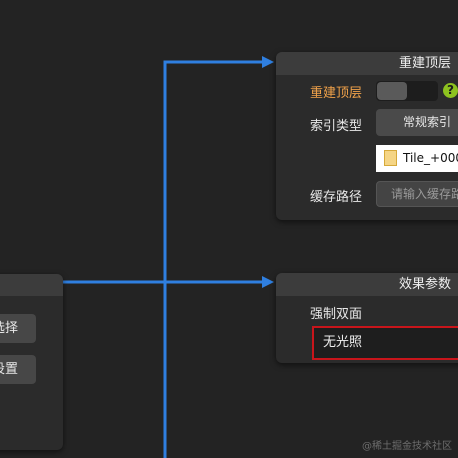 The height and width of the screenshot is (458, 458). What do you see at coordinates (268, 282) in the screenshot?
I see `wire-arrow-effect` at bounding box center [268, 282].